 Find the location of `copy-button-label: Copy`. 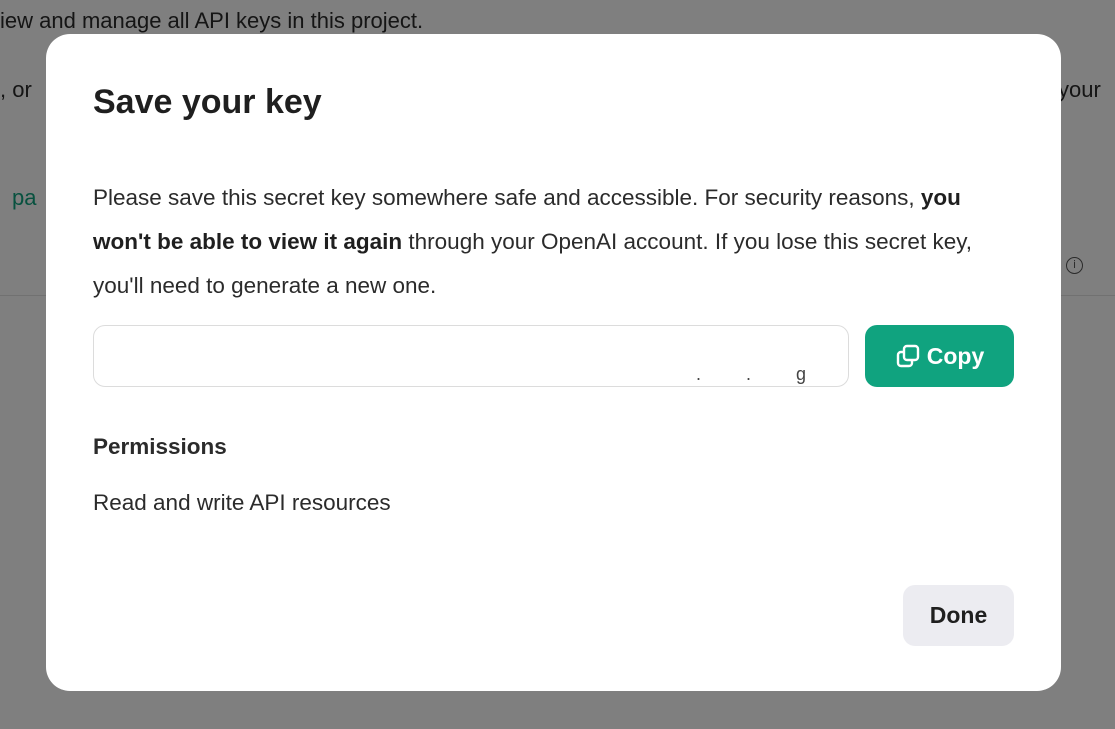

copy-button-label: Copy is located at coordinates (955, 355).